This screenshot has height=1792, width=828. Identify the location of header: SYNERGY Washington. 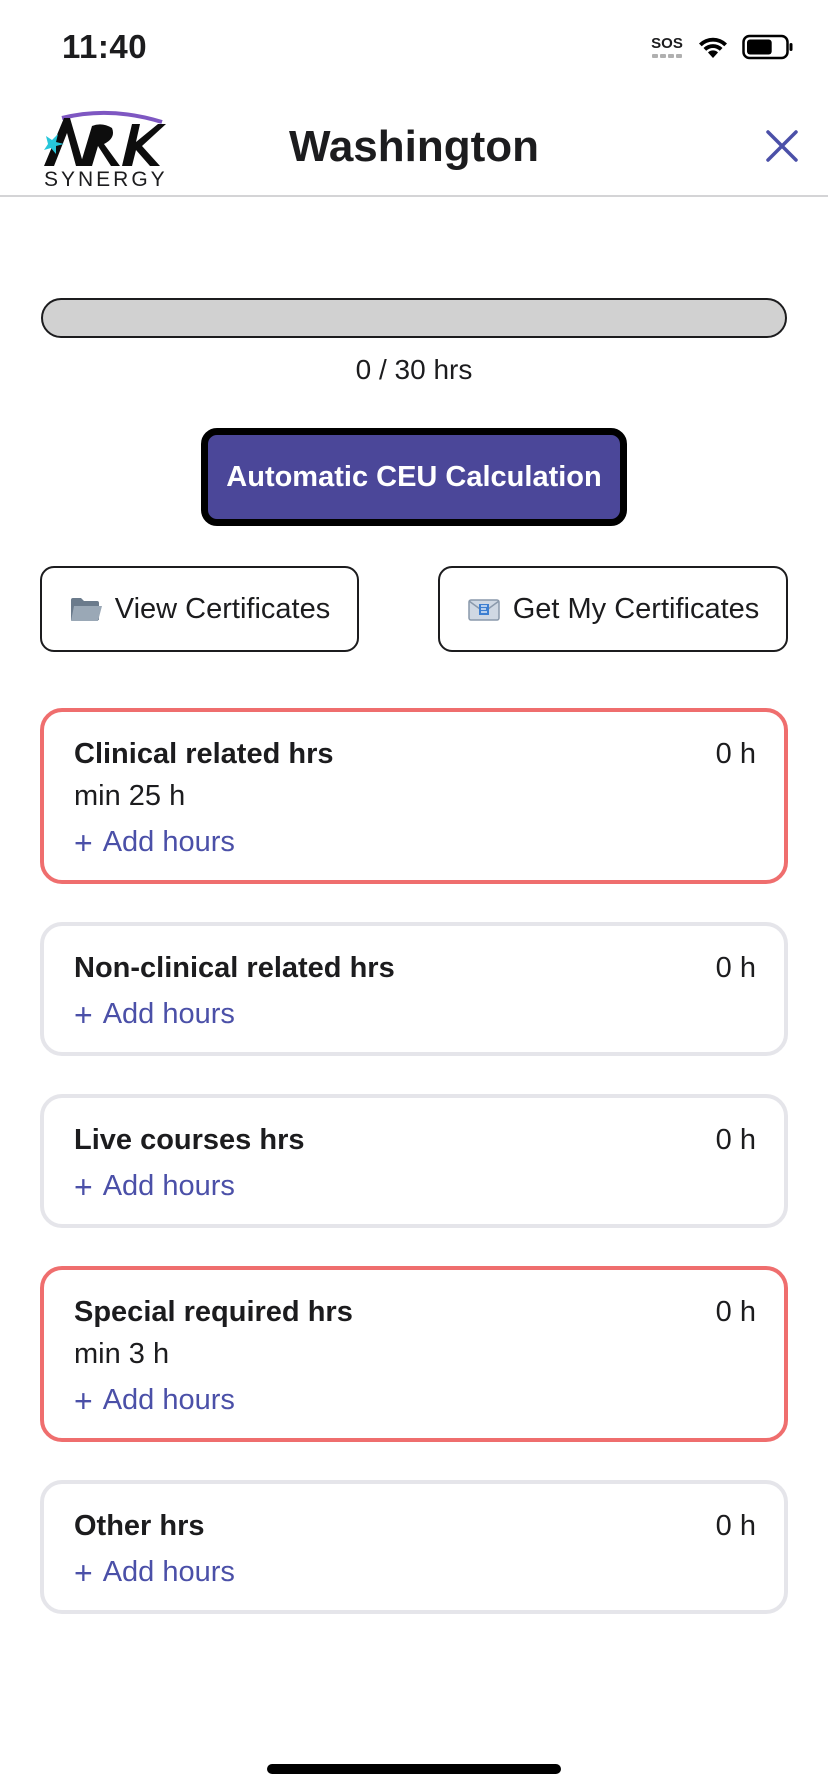
(414, 147).